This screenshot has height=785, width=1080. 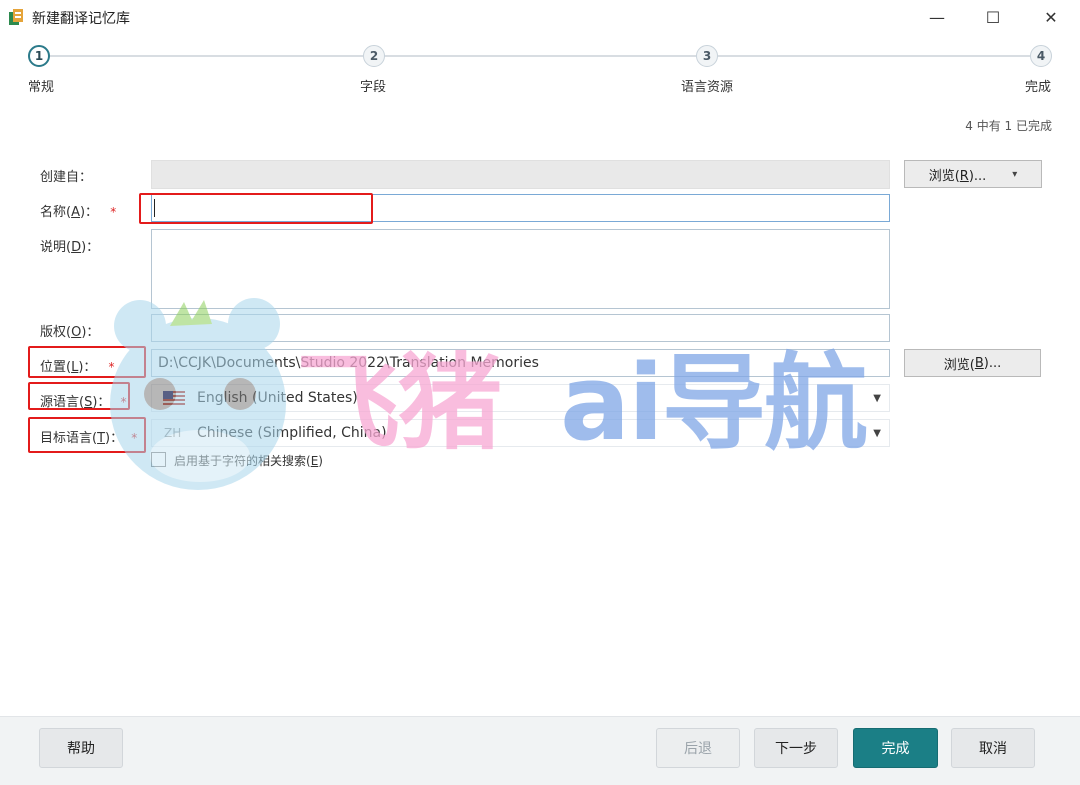 What do you see at coordinates (1038, 87) in the screenshot?
I see `step-4-label: 完成` at bounding box center [1038, 87].